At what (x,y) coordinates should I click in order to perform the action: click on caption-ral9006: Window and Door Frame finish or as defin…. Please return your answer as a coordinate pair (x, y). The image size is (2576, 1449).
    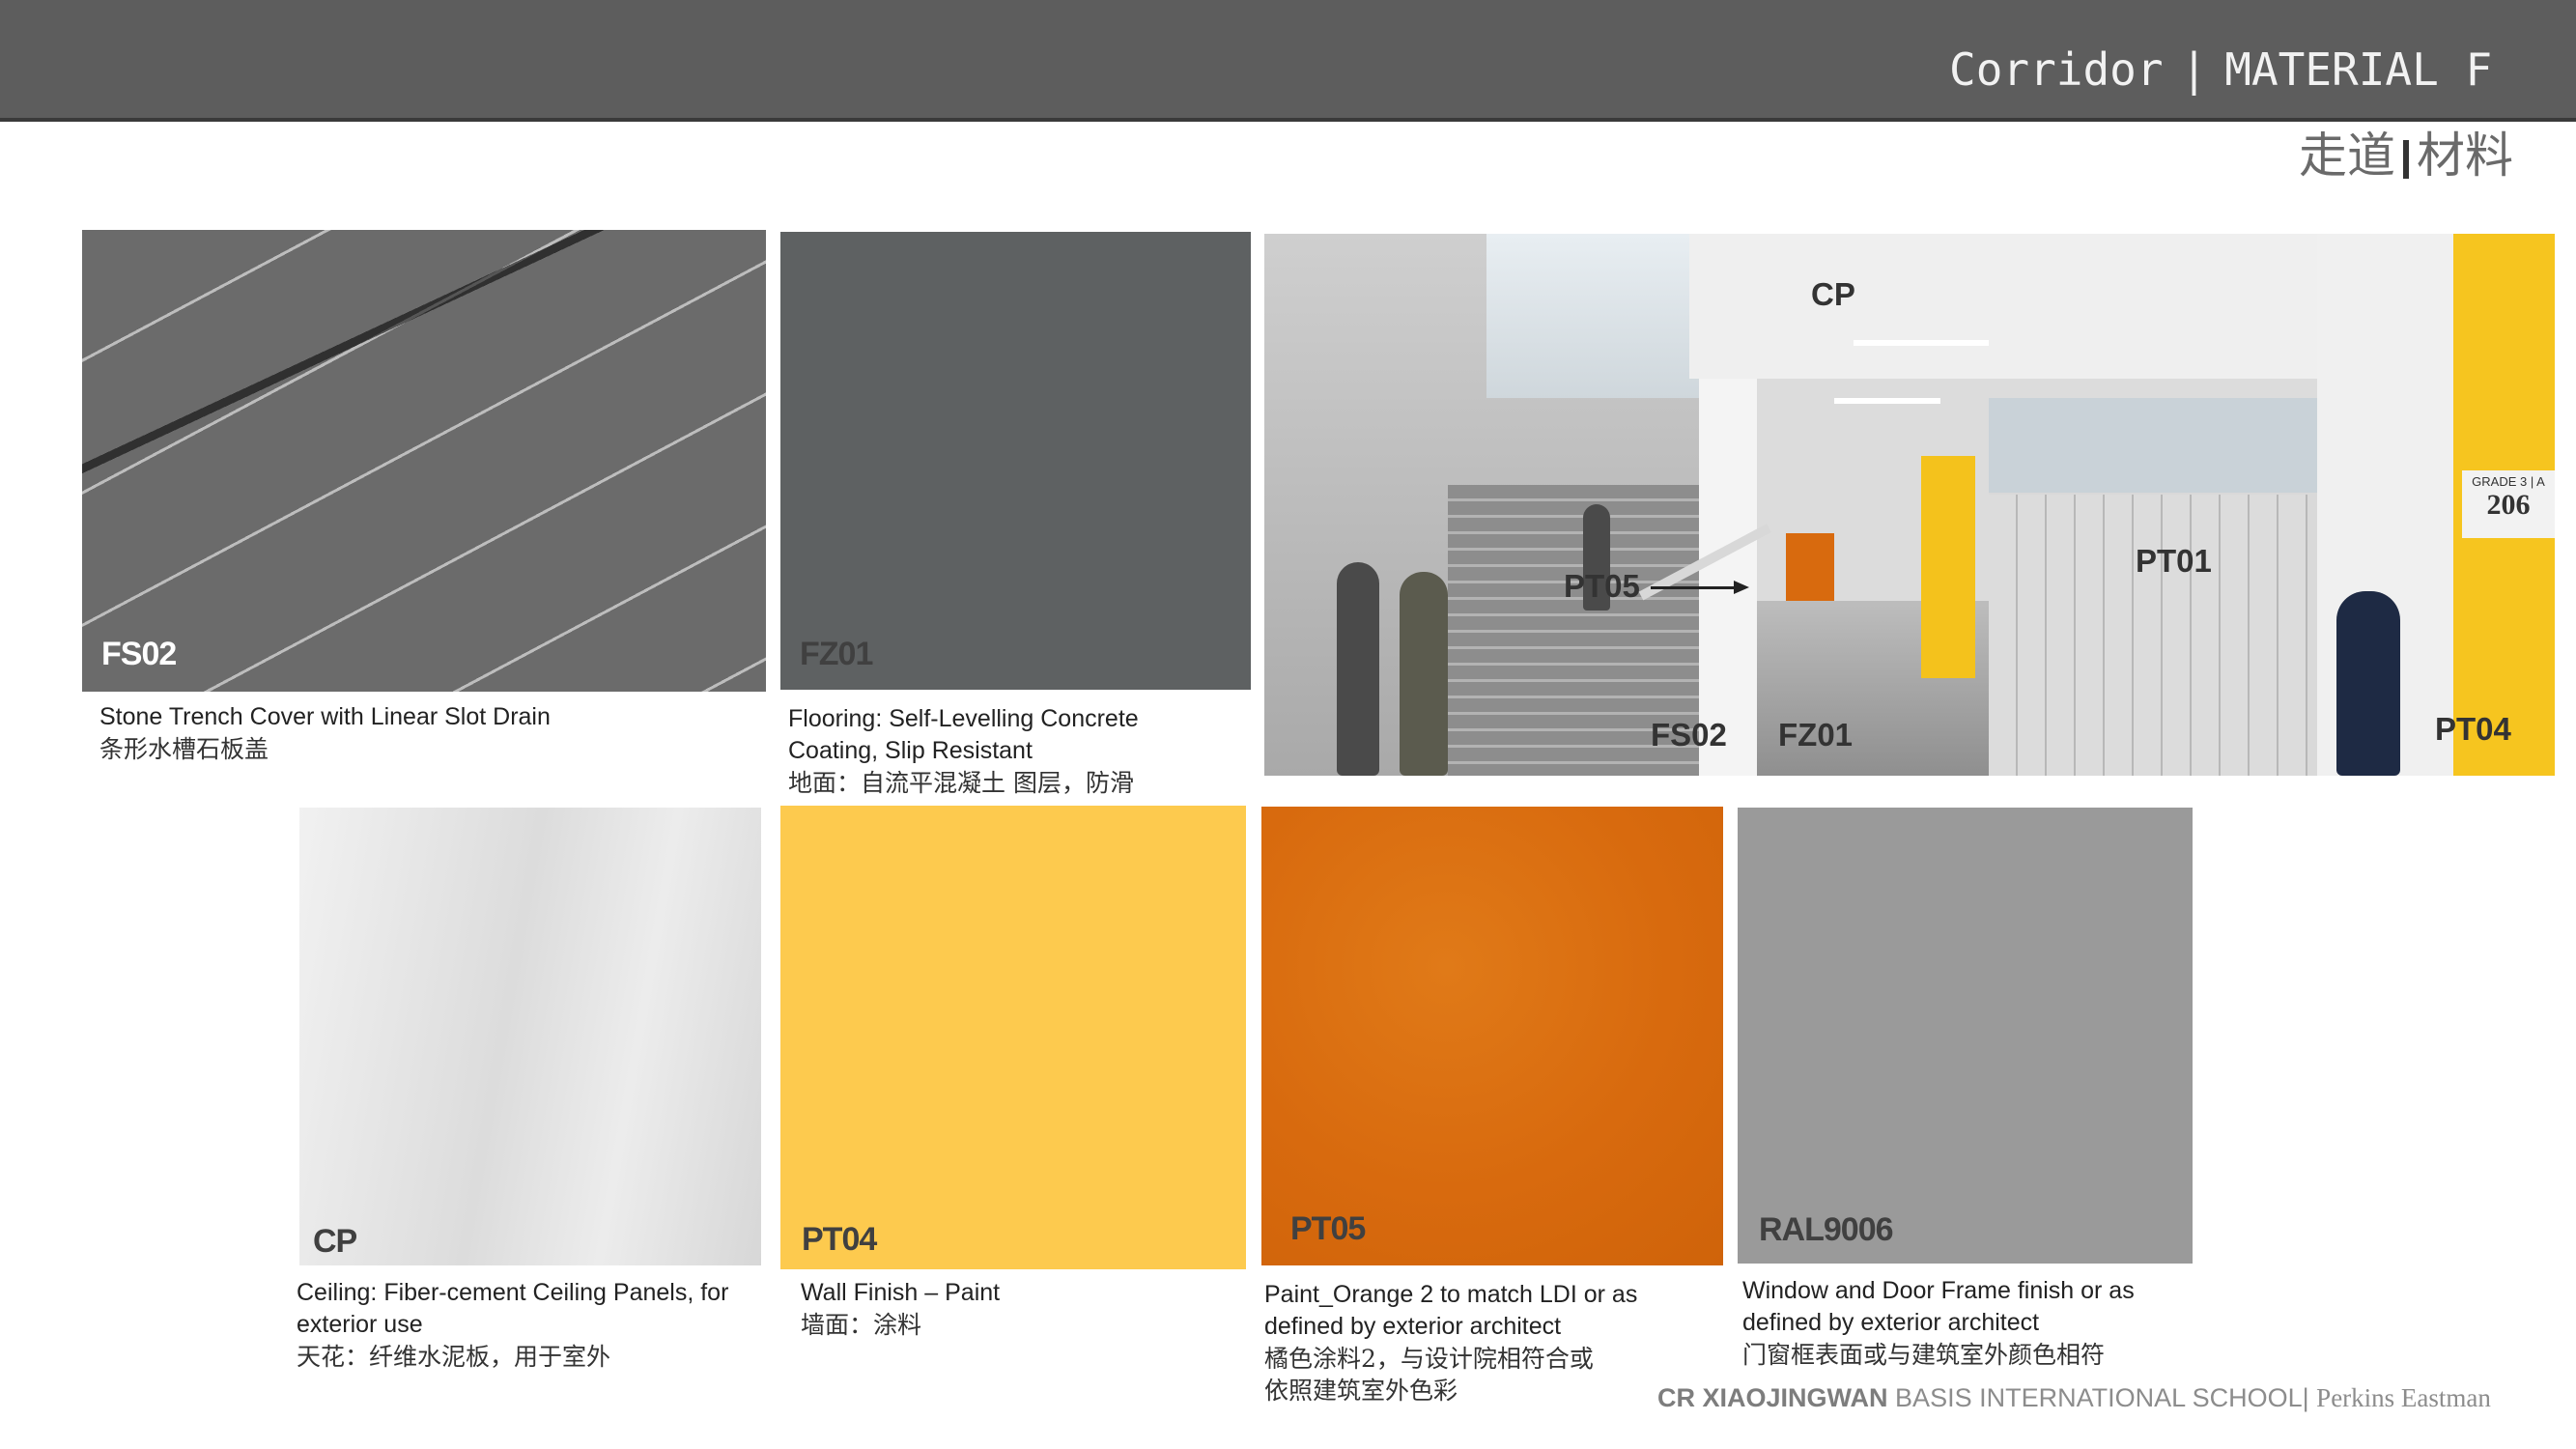
    Looking at the image, I should click on (1938, 1323).